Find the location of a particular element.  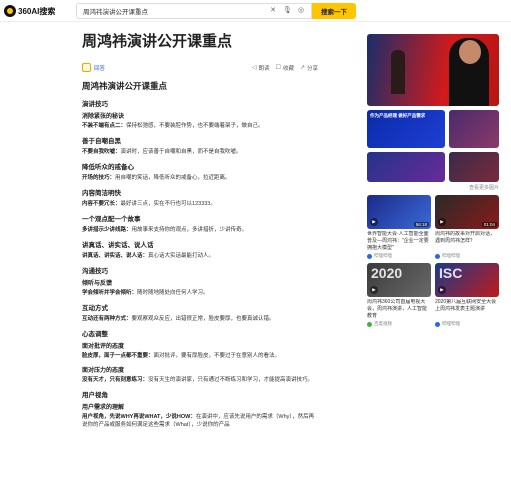

video-card: ISC ▶ 2020第八届互联网安全大会上周鸿祎发表主题演讲 哔哩哔哩 is located at coordinates (467, 295).